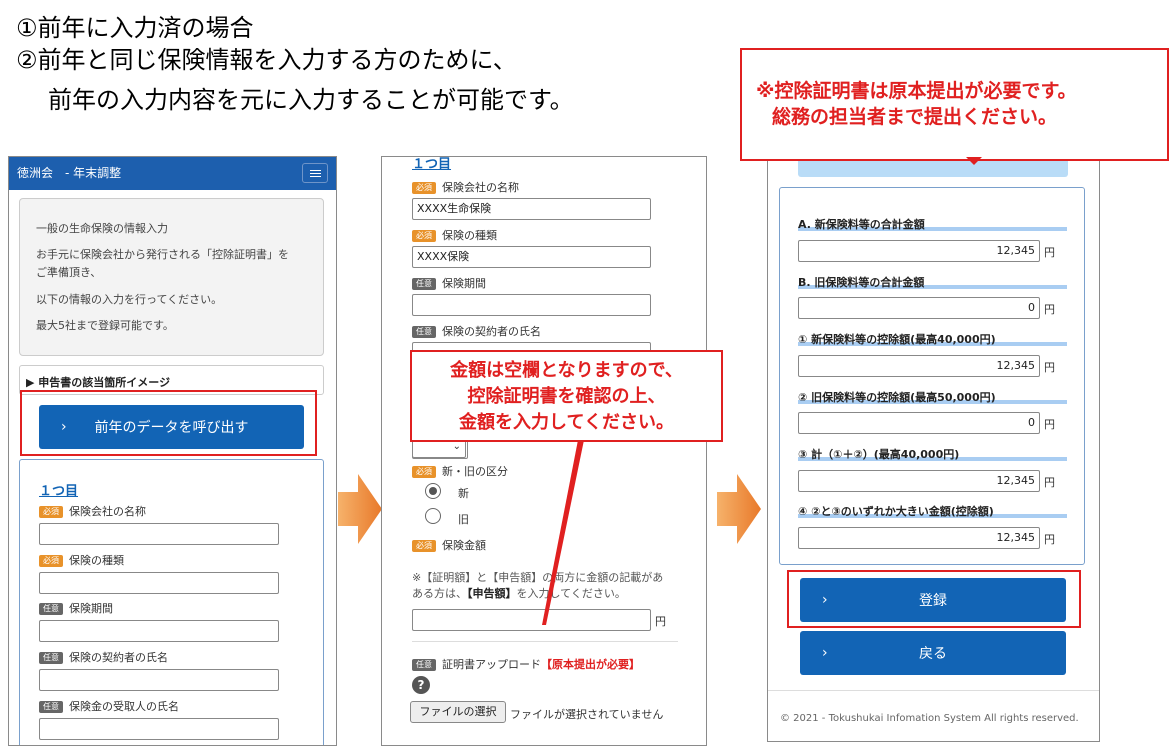 This screenshot has height=749, width=1174. Describe the element at coordinates (897, 339) in the screenshot. I see `row-label: ① 新保険料等の控除額(最高40,000円)` at that location.